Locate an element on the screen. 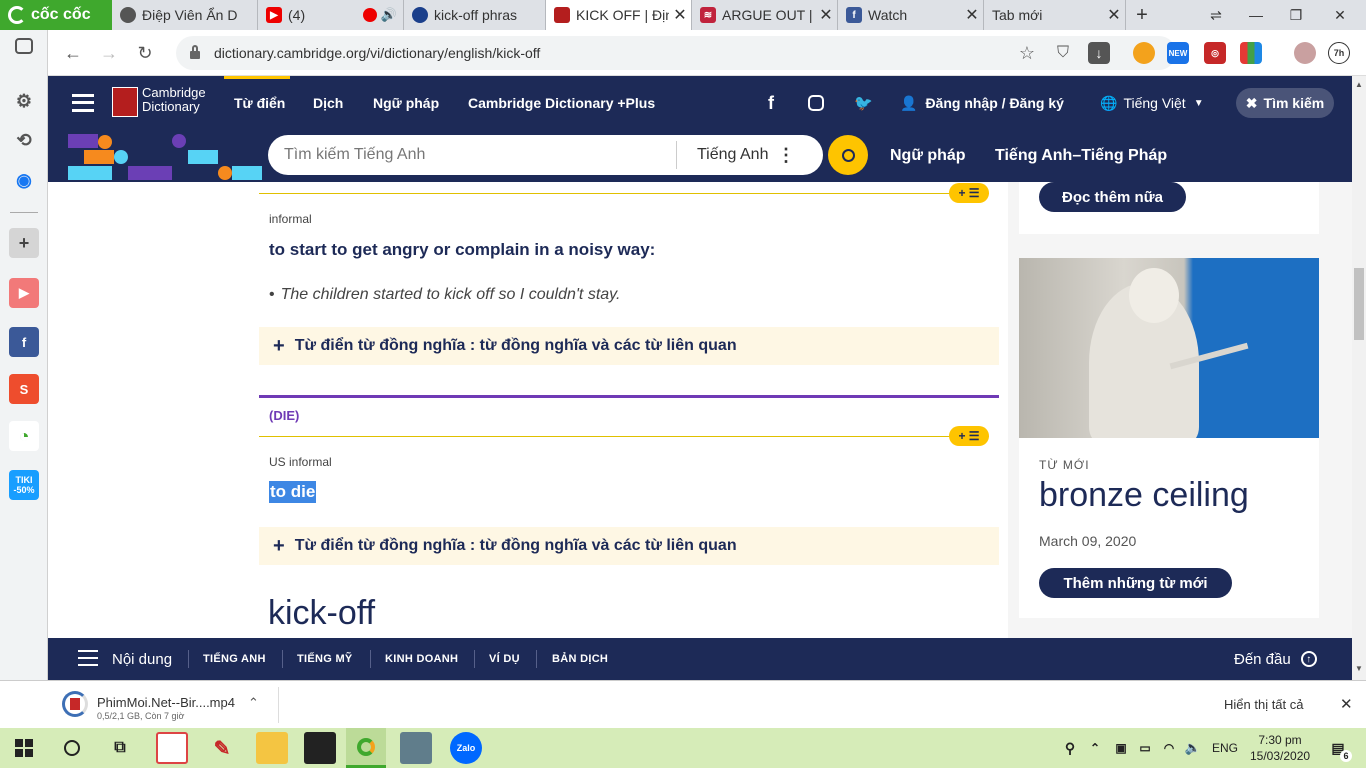 The image size is (1366, 768). nav-dictionary-plus: Cambridge Dictionary +Plus is located at coordinates (561, 103).